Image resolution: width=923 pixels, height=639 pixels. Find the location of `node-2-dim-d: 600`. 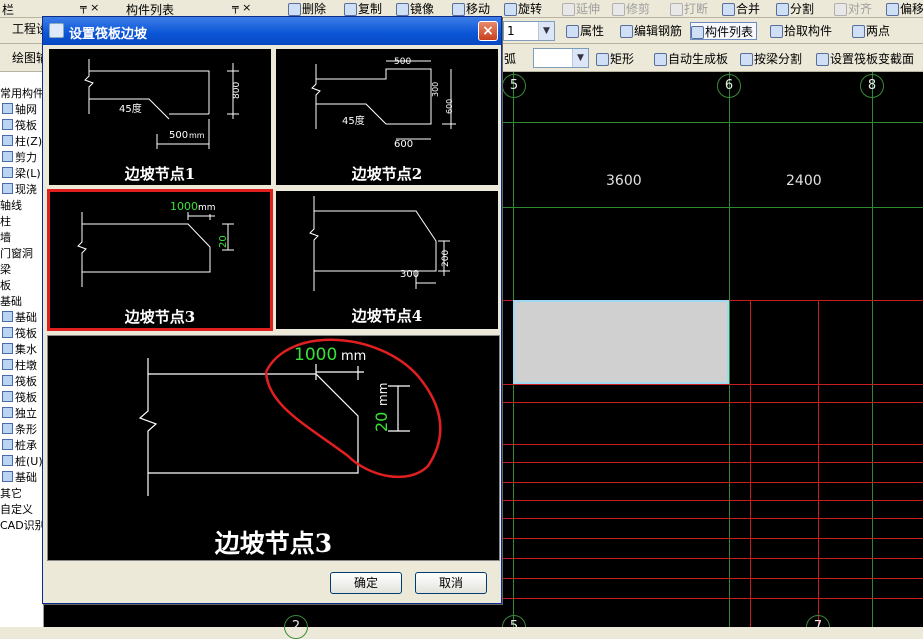

node-2-dim-d: 600 is located at coordinates (449, 106).